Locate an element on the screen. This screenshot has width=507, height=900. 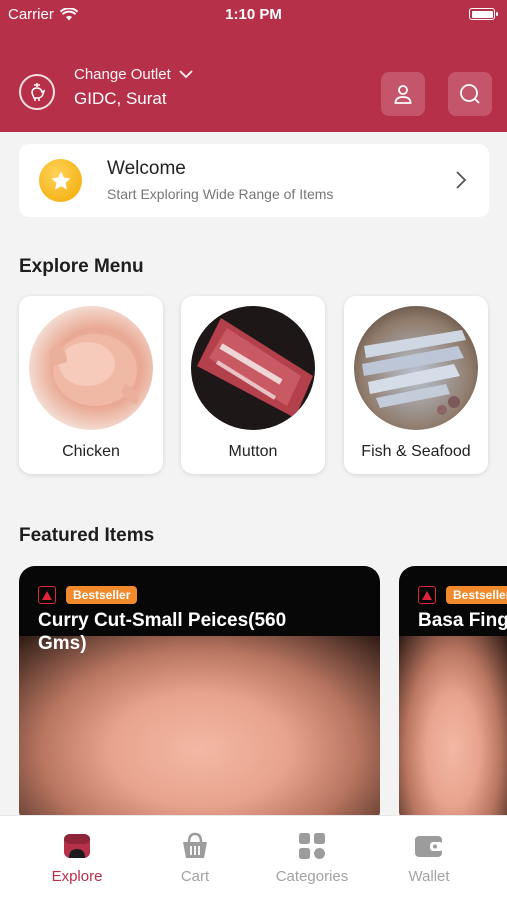
star-icon is located at coordinates (60, 180).